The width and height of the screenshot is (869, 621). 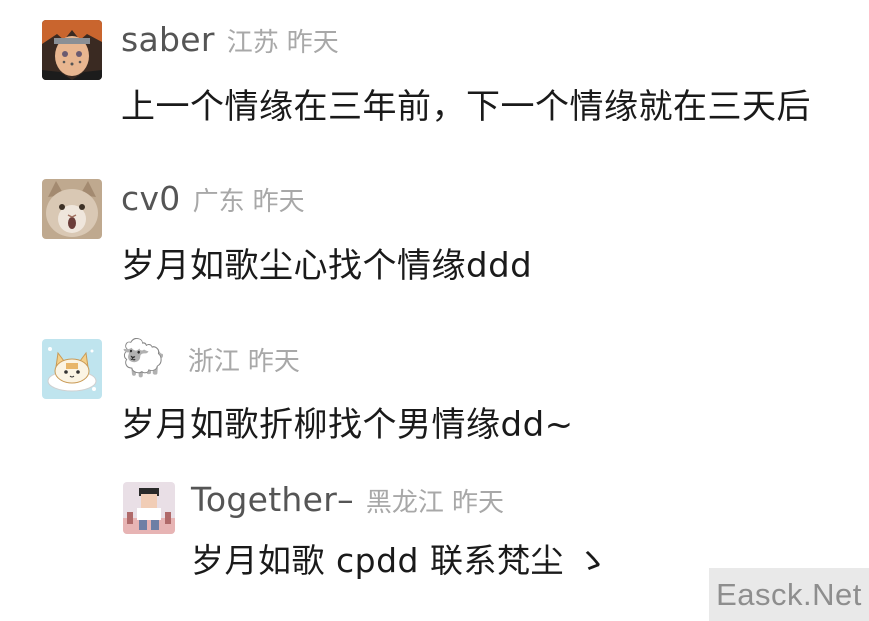 I want to click on comment-meta: Together– 黑龙江 昨天, so click(x=347, y=499).